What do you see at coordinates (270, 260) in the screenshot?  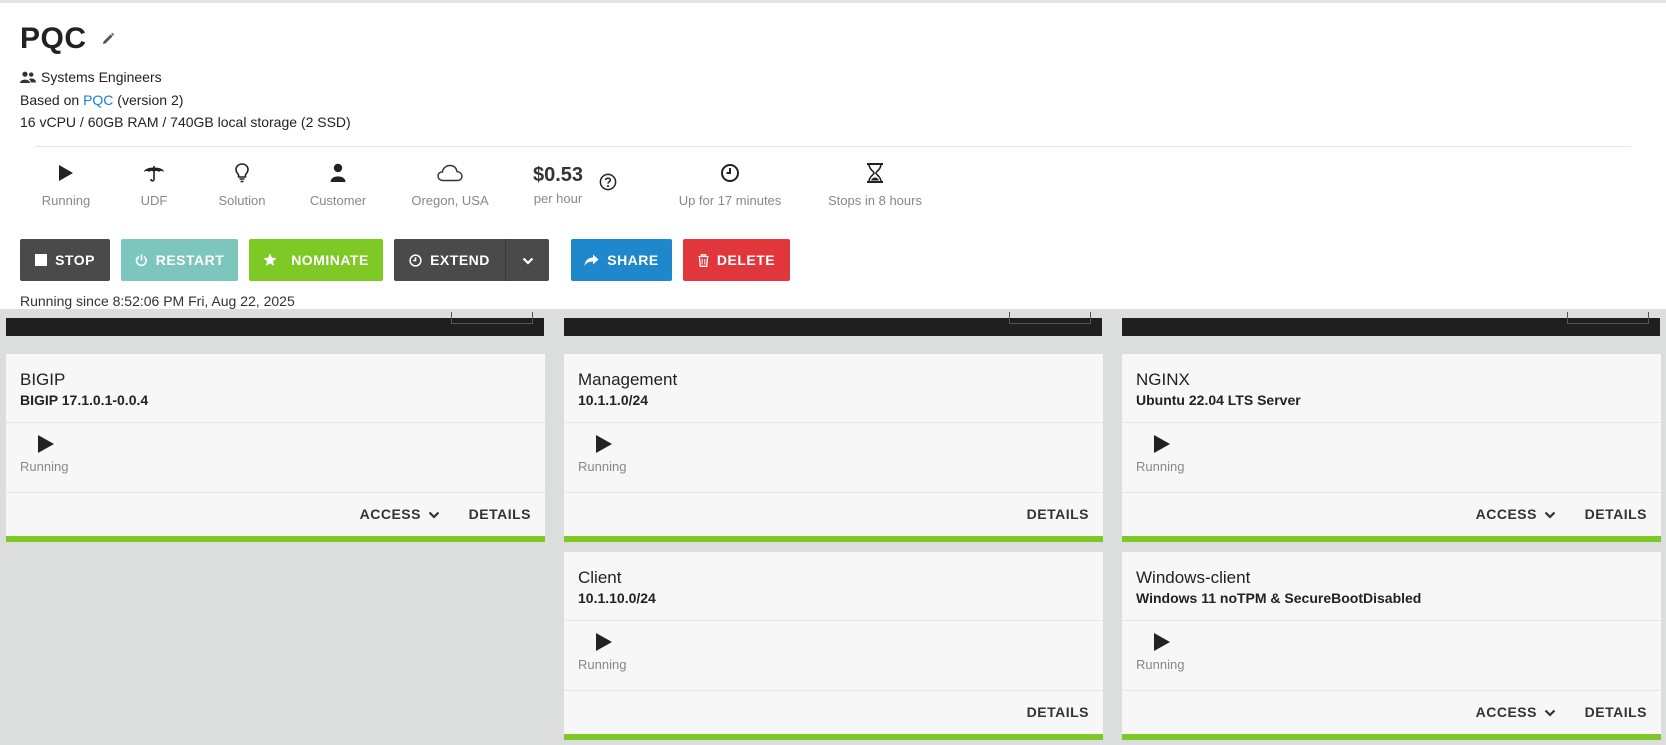 I see `star-icon` at bounding box center [270, 260].